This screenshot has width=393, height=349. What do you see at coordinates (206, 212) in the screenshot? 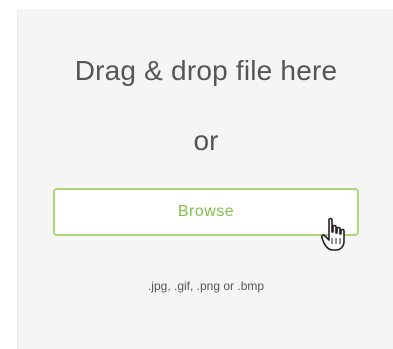
I see `browse-button: Browse` at bounding box center [206, 212].